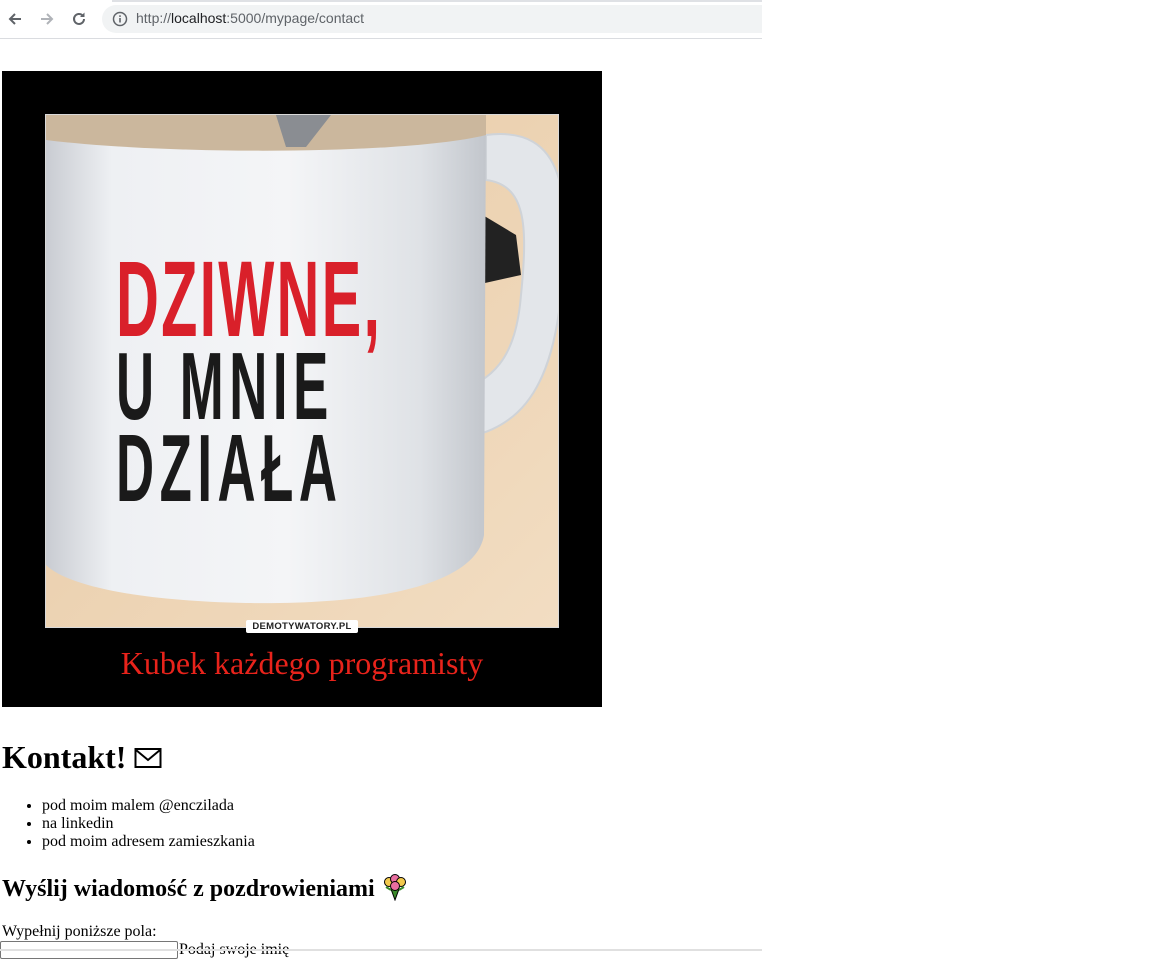 Image resolution: width=1152 pixels, height=959 pixels. Describe the element at coordinates (148, 757) in the screenshot. I see `envelope-icon` at that location.